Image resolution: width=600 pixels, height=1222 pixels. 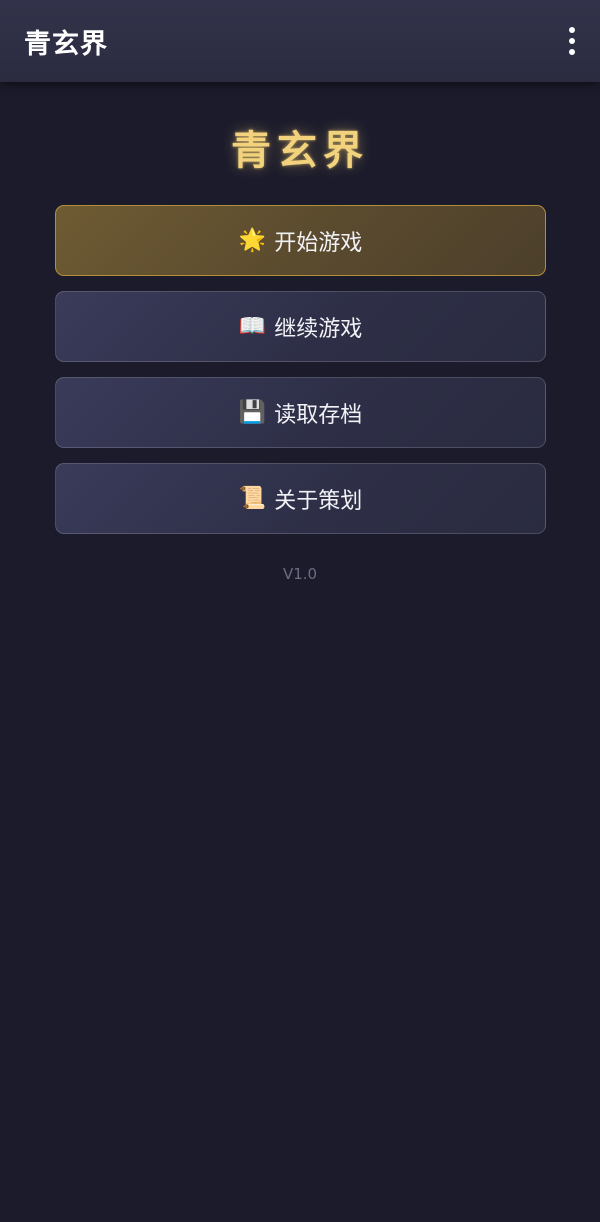 What do you see at coordinates (300, 151) in the screenshot?
I see `game-title: 青玄界` at bounding box center [300, 151].